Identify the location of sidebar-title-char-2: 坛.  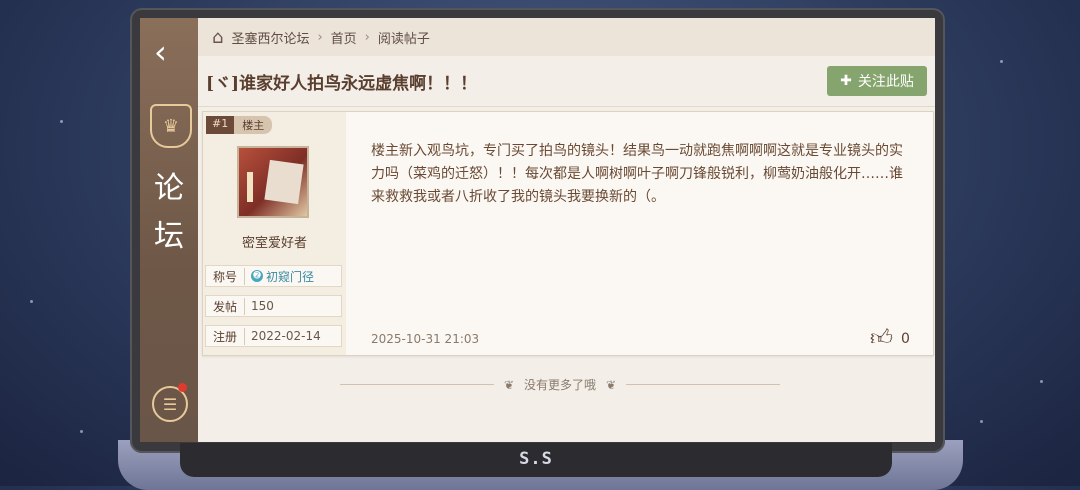
(169, 236).